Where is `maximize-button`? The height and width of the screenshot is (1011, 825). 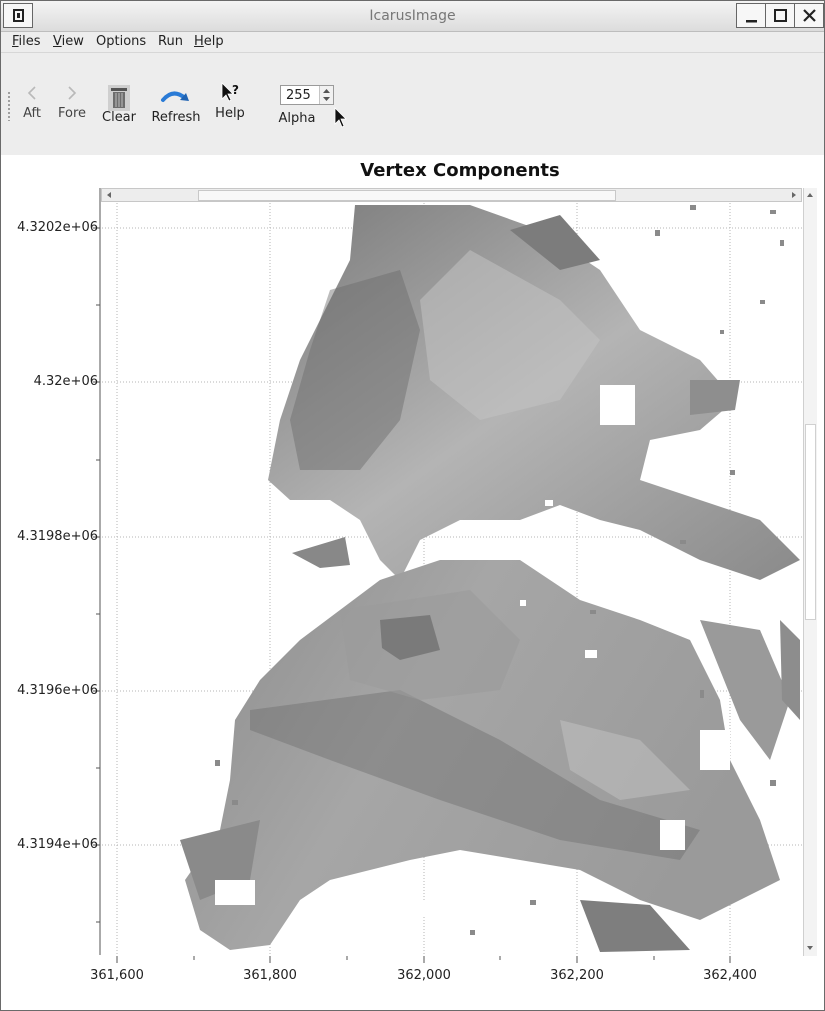 maximize-button is located at coordinates (780, 15).